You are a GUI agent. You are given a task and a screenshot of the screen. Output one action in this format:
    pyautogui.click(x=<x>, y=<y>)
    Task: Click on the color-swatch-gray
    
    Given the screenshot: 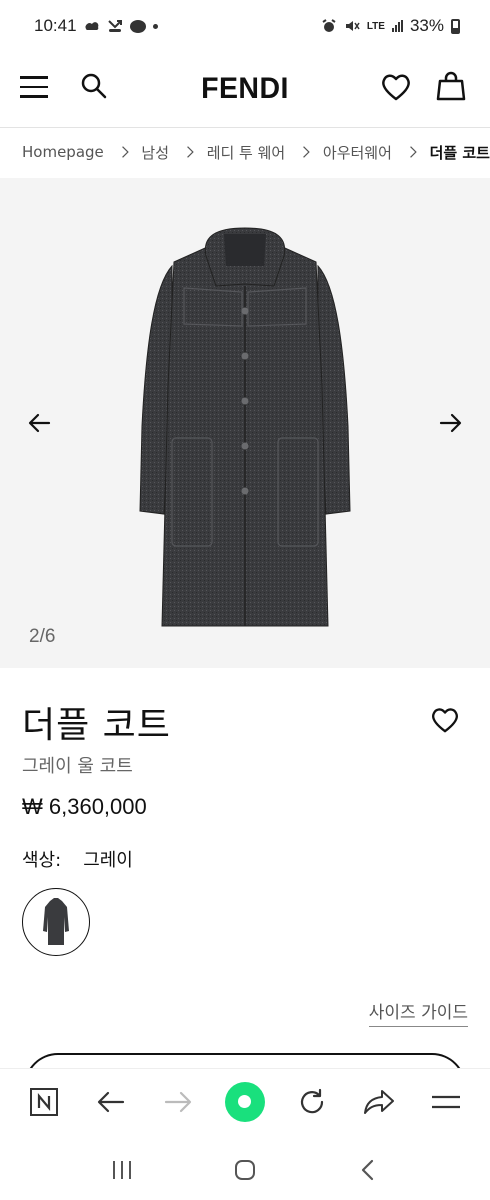 What is the action you would take?
    pyautogui.click(x=56, y=922)
    